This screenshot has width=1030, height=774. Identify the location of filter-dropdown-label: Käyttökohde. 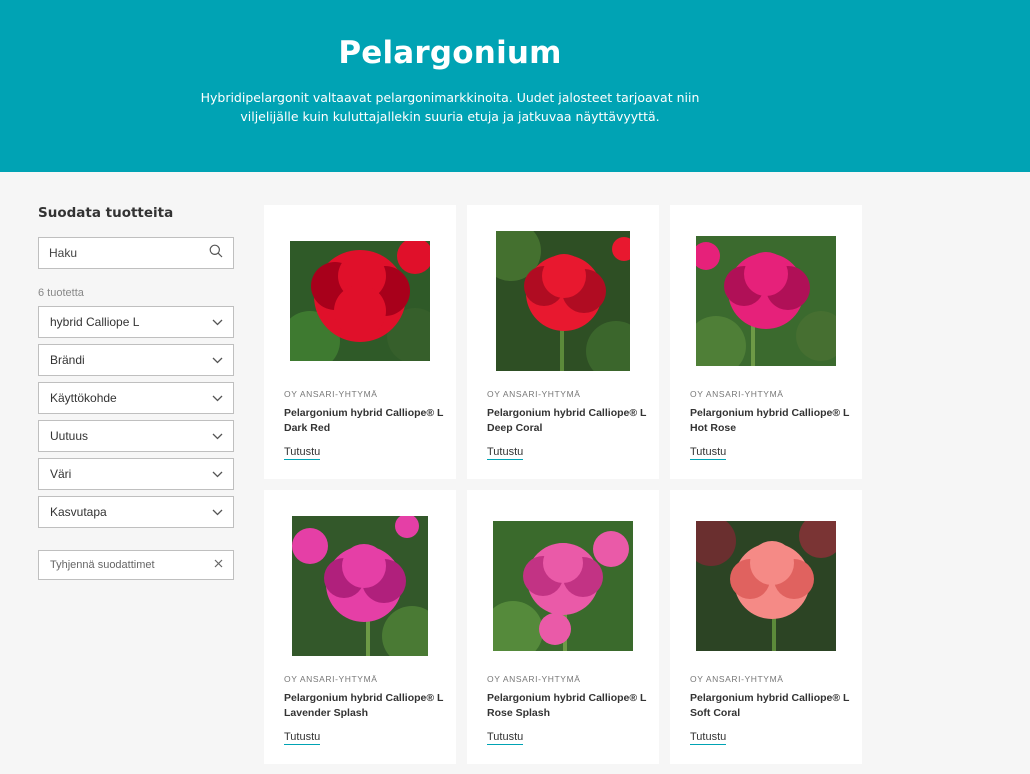
(83, 398).